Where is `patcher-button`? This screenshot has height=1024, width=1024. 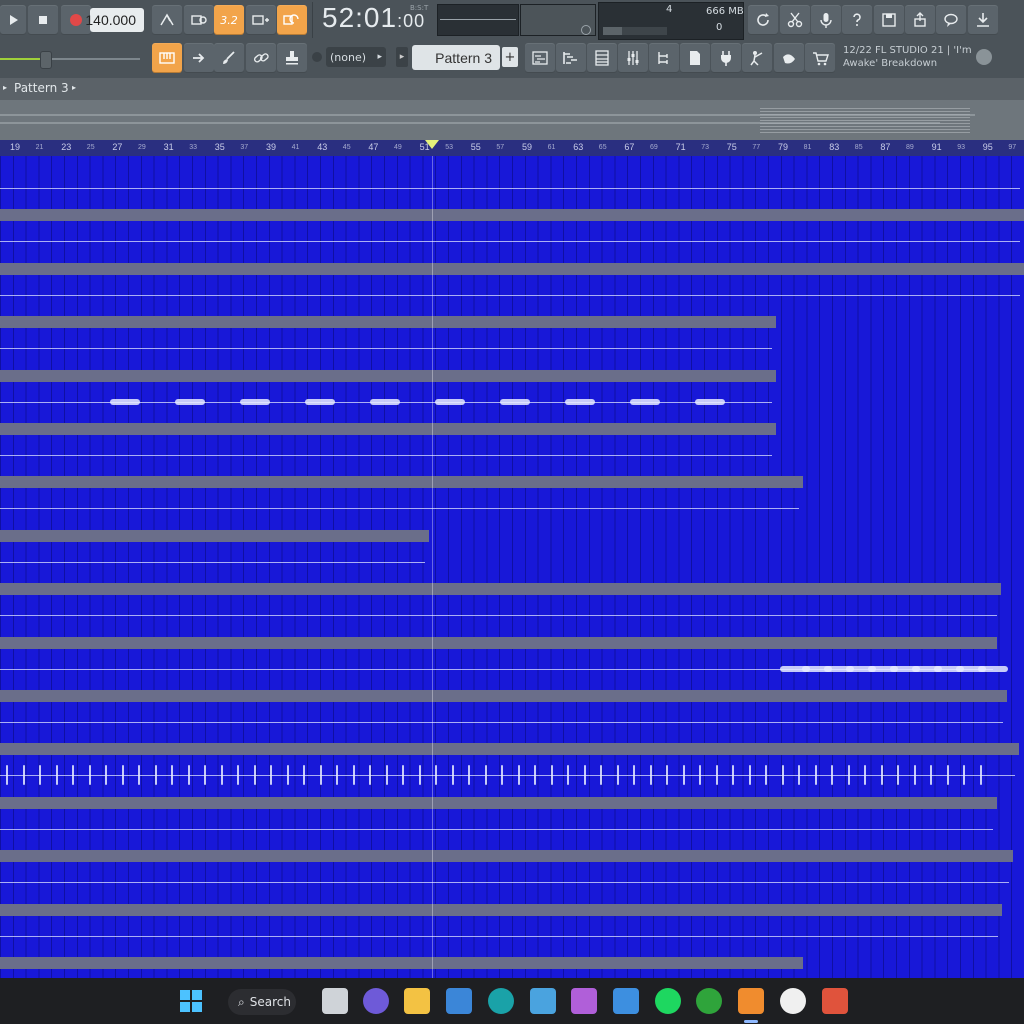
patcher-button is located at coordinates (664, 58).